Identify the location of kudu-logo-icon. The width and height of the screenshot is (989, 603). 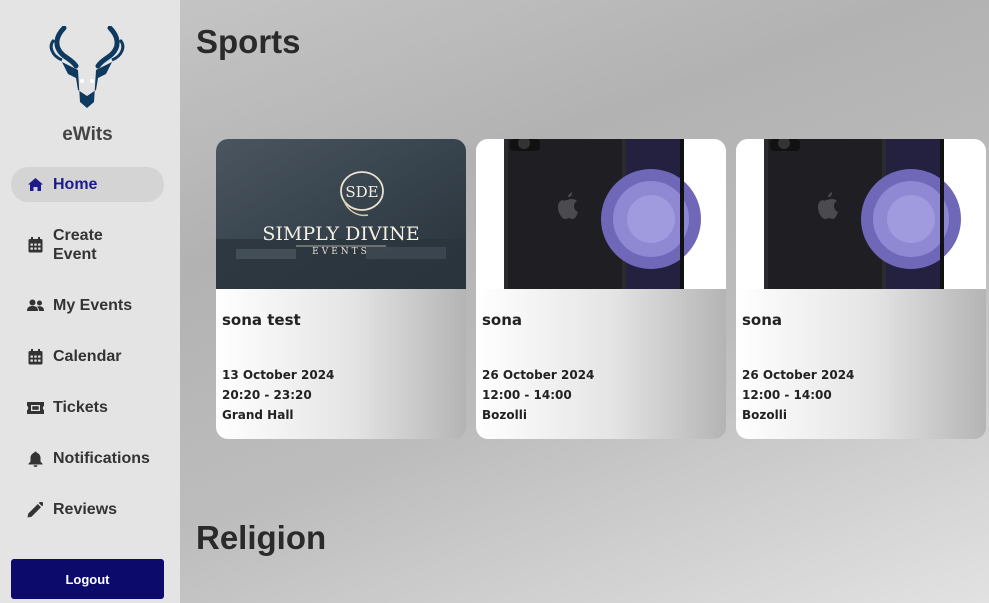
(87, 67).